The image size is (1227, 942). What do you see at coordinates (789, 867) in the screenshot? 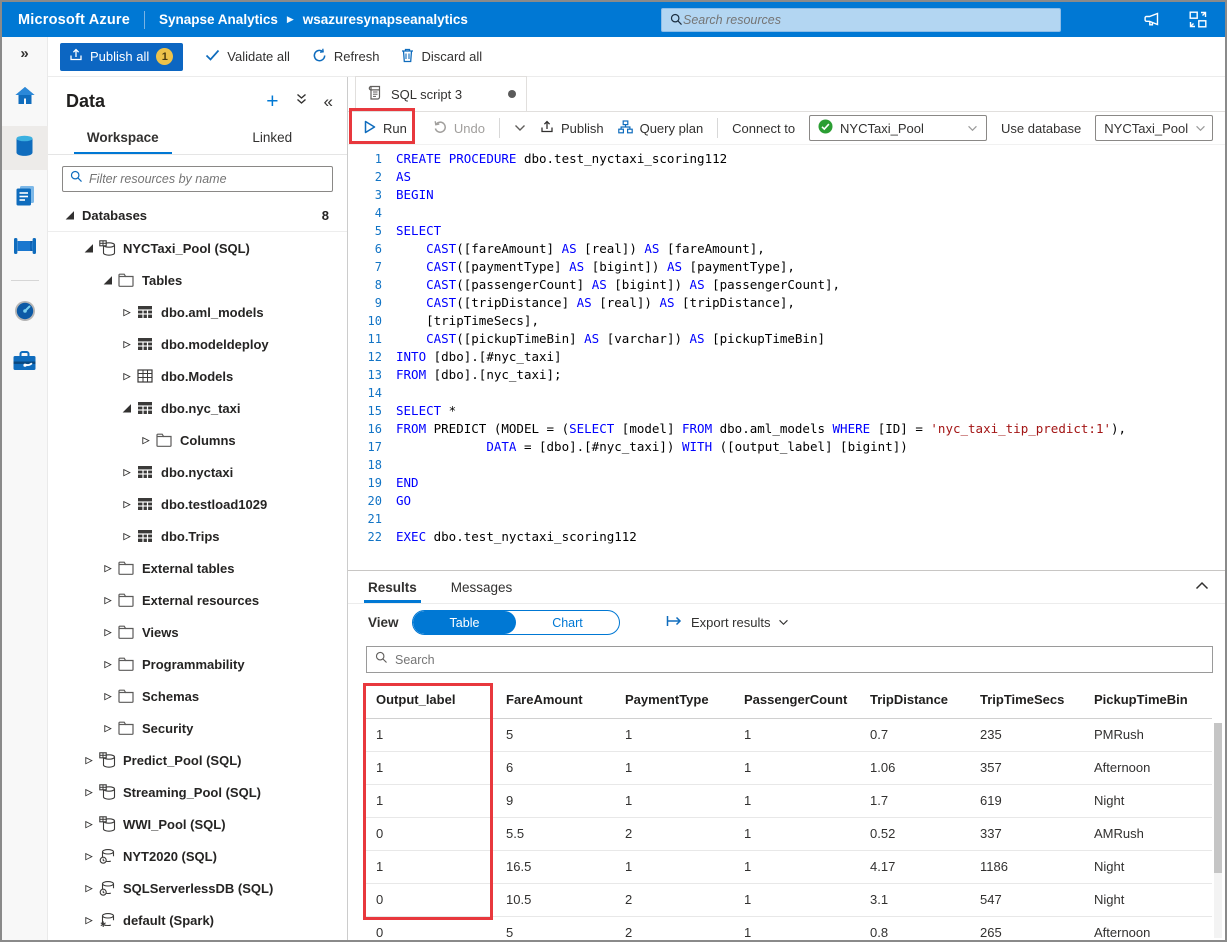
I see `table-row: 1 16.5 1 1 4.17 1186 Night` at bounding box center [789, 867].